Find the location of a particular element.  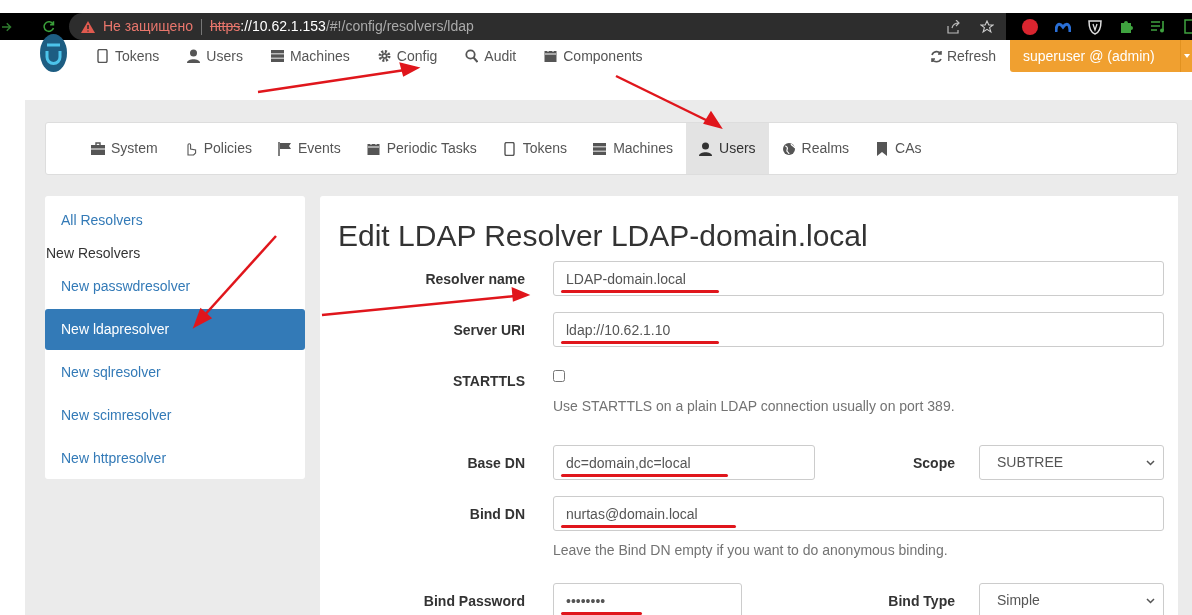

refresh-link: Refresh is located at coordinates (962, 56).